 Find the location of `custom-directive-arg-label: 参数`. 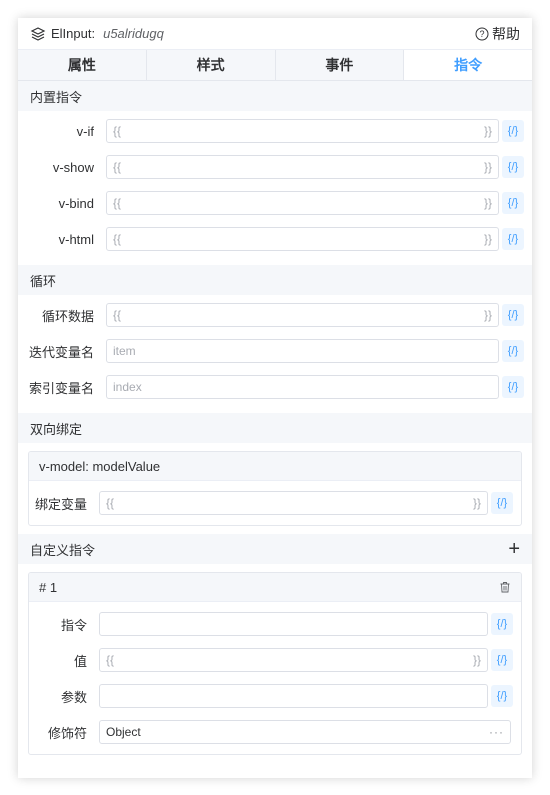

custom-directive-arg-label: 参数 is located at coordinates (73, 697).